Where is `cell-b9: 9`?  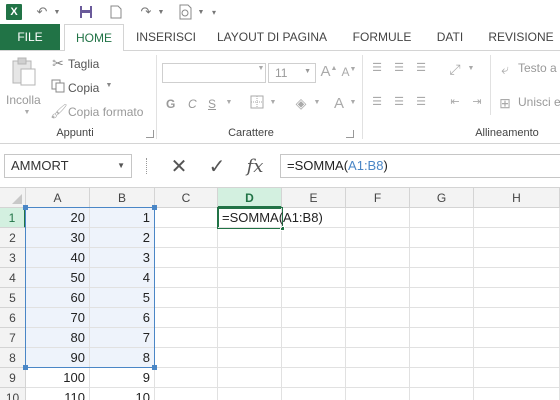 cell-b9: 9 is located at coordinates (122, 378).